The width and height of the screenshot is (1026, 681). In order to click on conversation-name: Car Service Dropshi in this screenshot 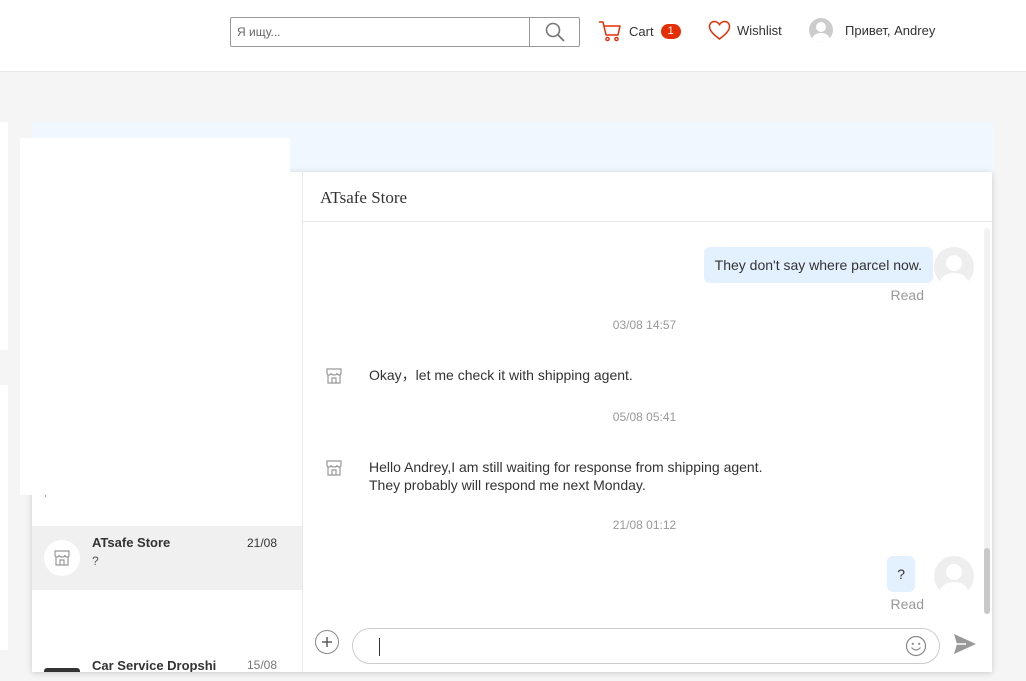, I will do `click(154, 665)`.